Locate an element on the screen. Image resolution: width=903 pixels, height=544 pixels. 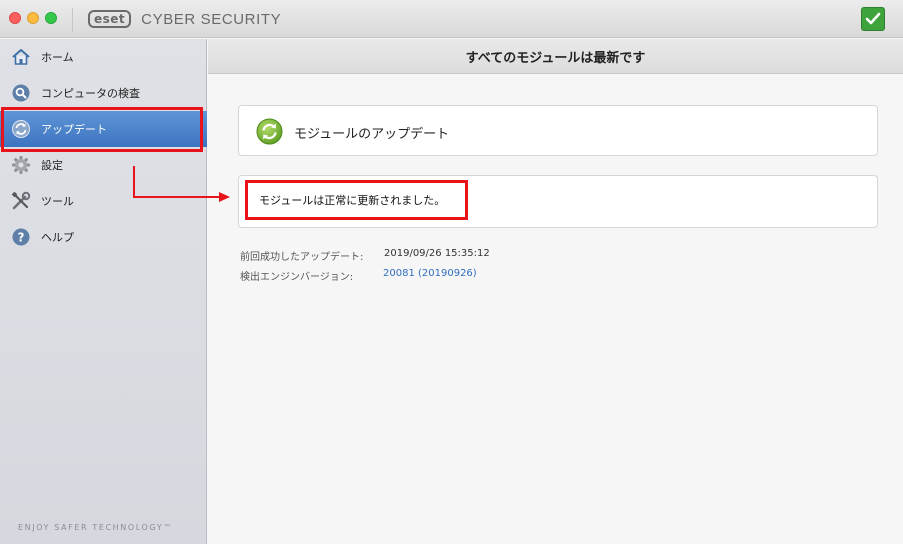
page-title: すべてのモジュールは最新です is located at coordinates (555, 58).